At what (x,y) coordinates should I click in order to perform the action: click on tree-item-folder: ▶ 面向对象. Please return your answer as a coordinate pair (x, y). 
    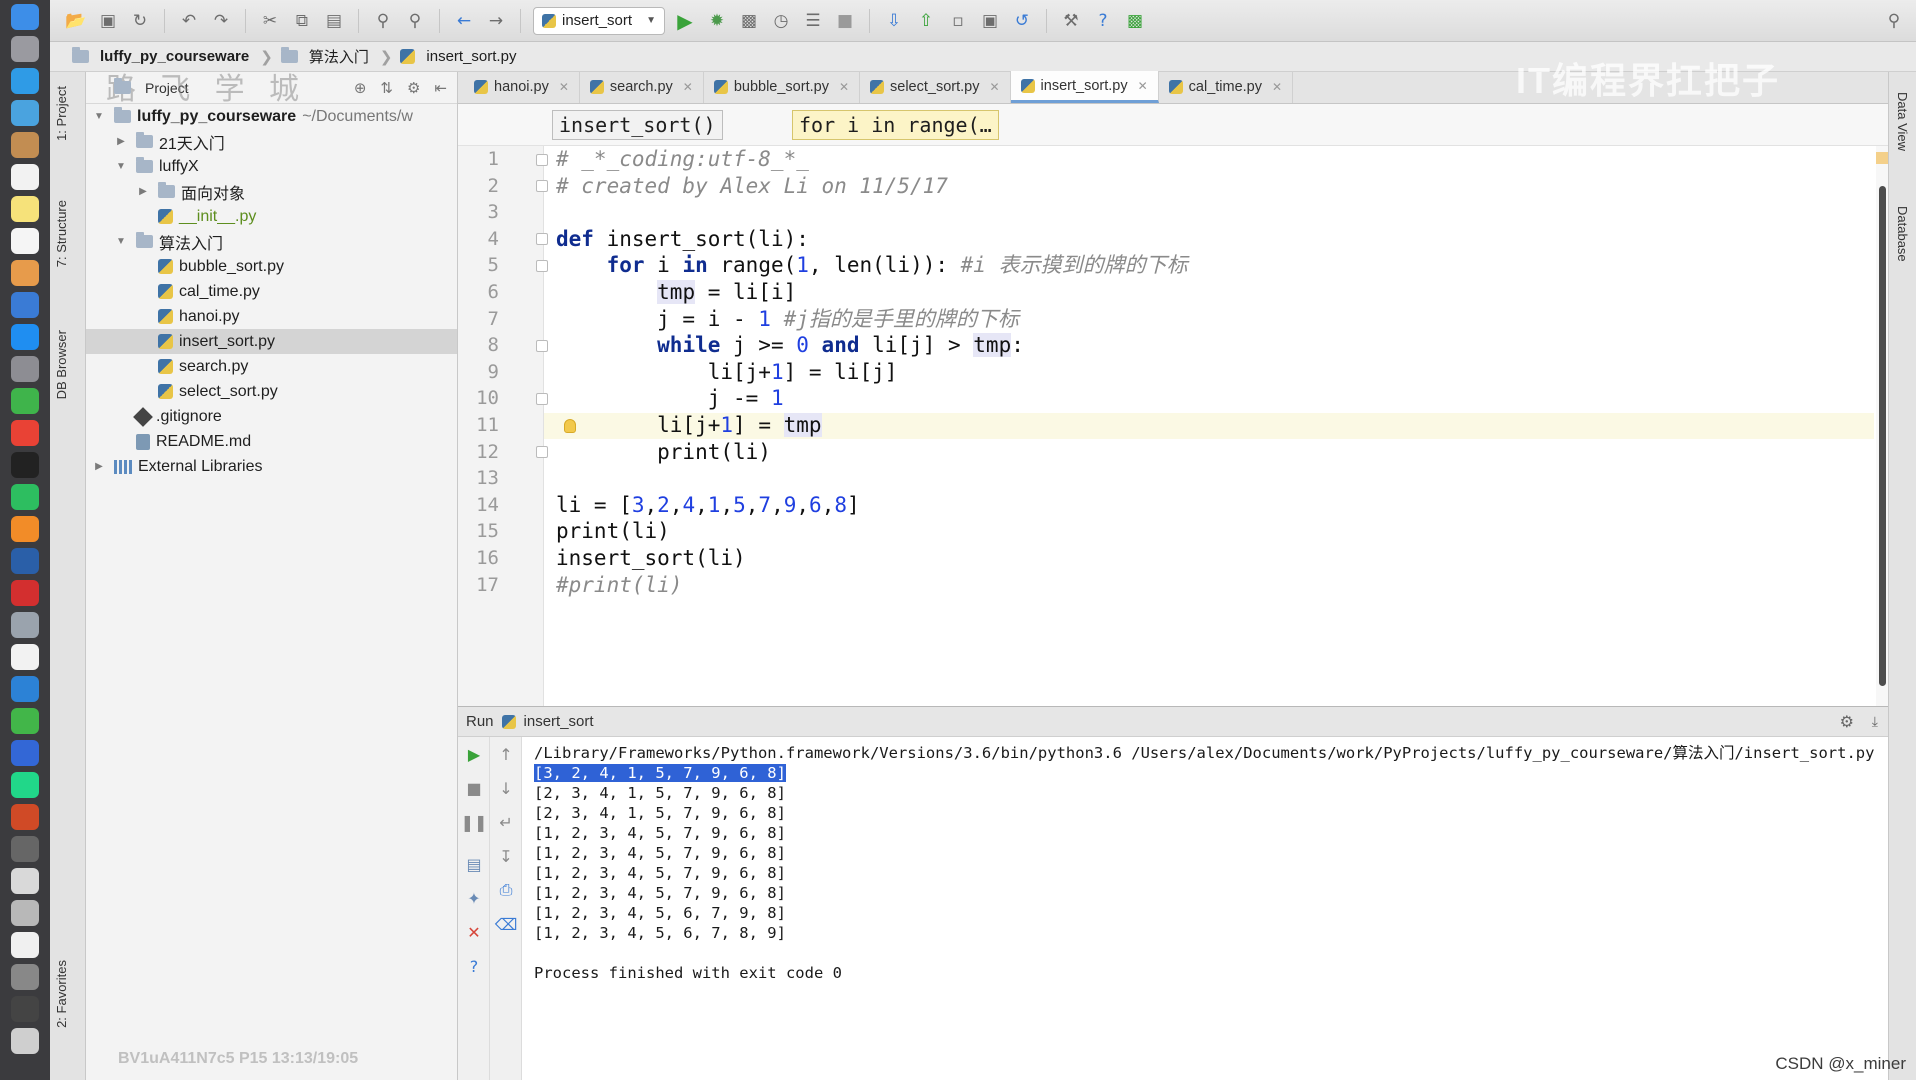
    Looking at the image, I should click on (271, 191).